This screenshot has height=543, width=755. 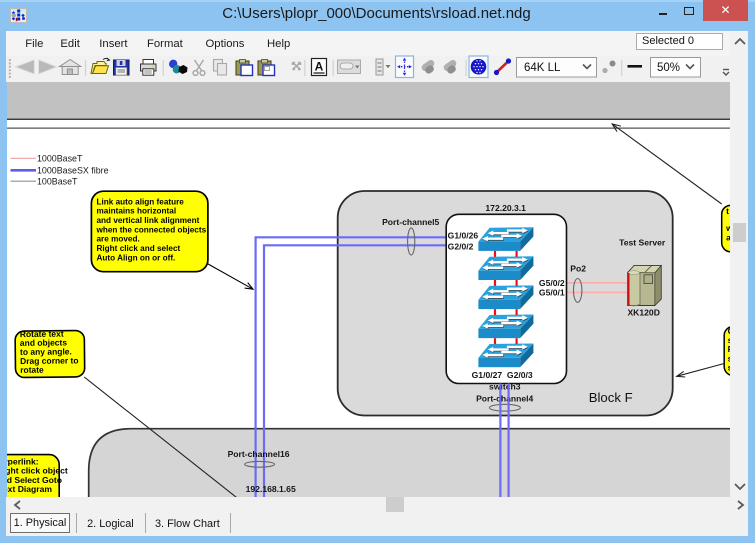 I want to click on svg-text: are moved., so click(x=117, y=239).